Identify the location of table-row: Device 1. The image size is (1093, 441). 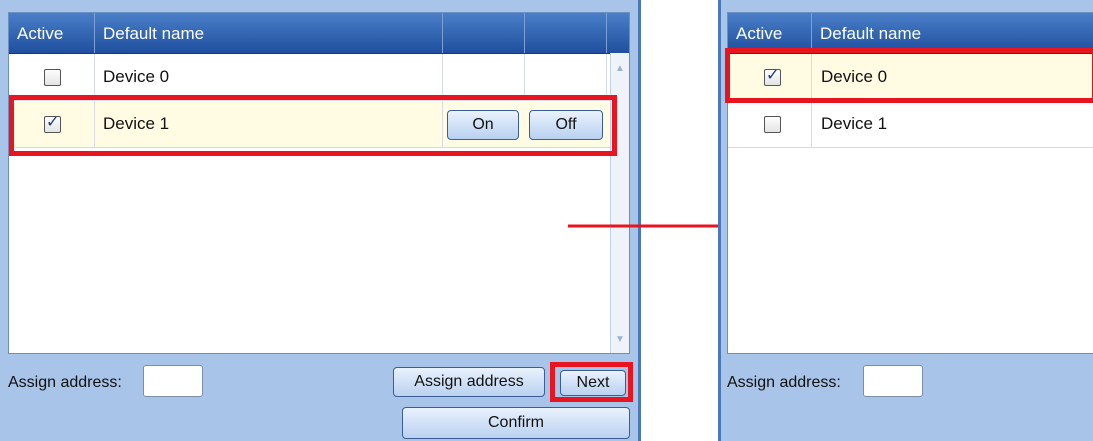
(910, 124).